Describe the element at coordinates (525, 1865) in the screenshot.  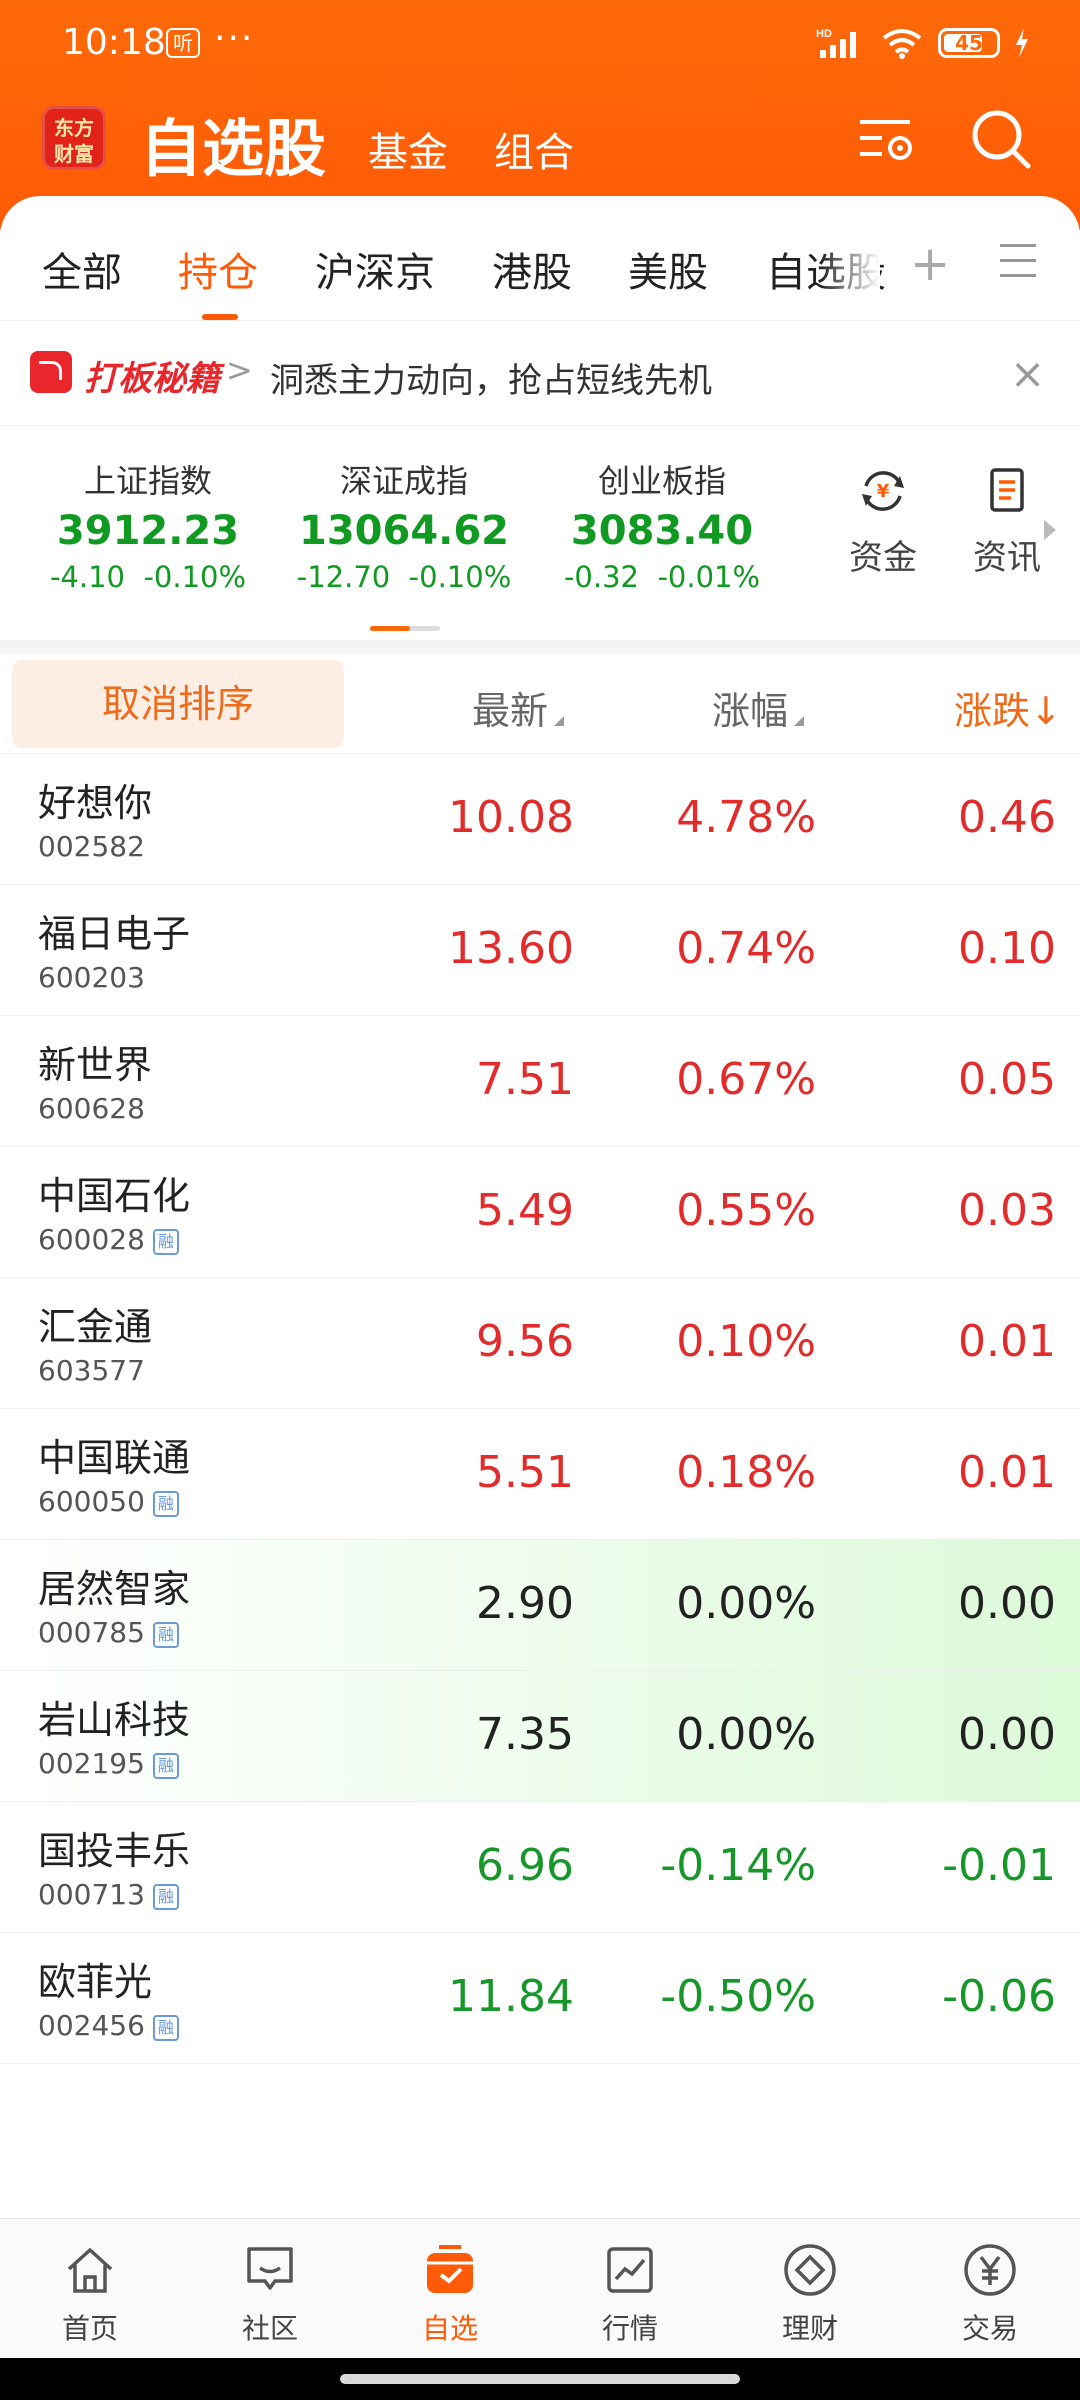
I see `stock-price: 6.96` at that location.